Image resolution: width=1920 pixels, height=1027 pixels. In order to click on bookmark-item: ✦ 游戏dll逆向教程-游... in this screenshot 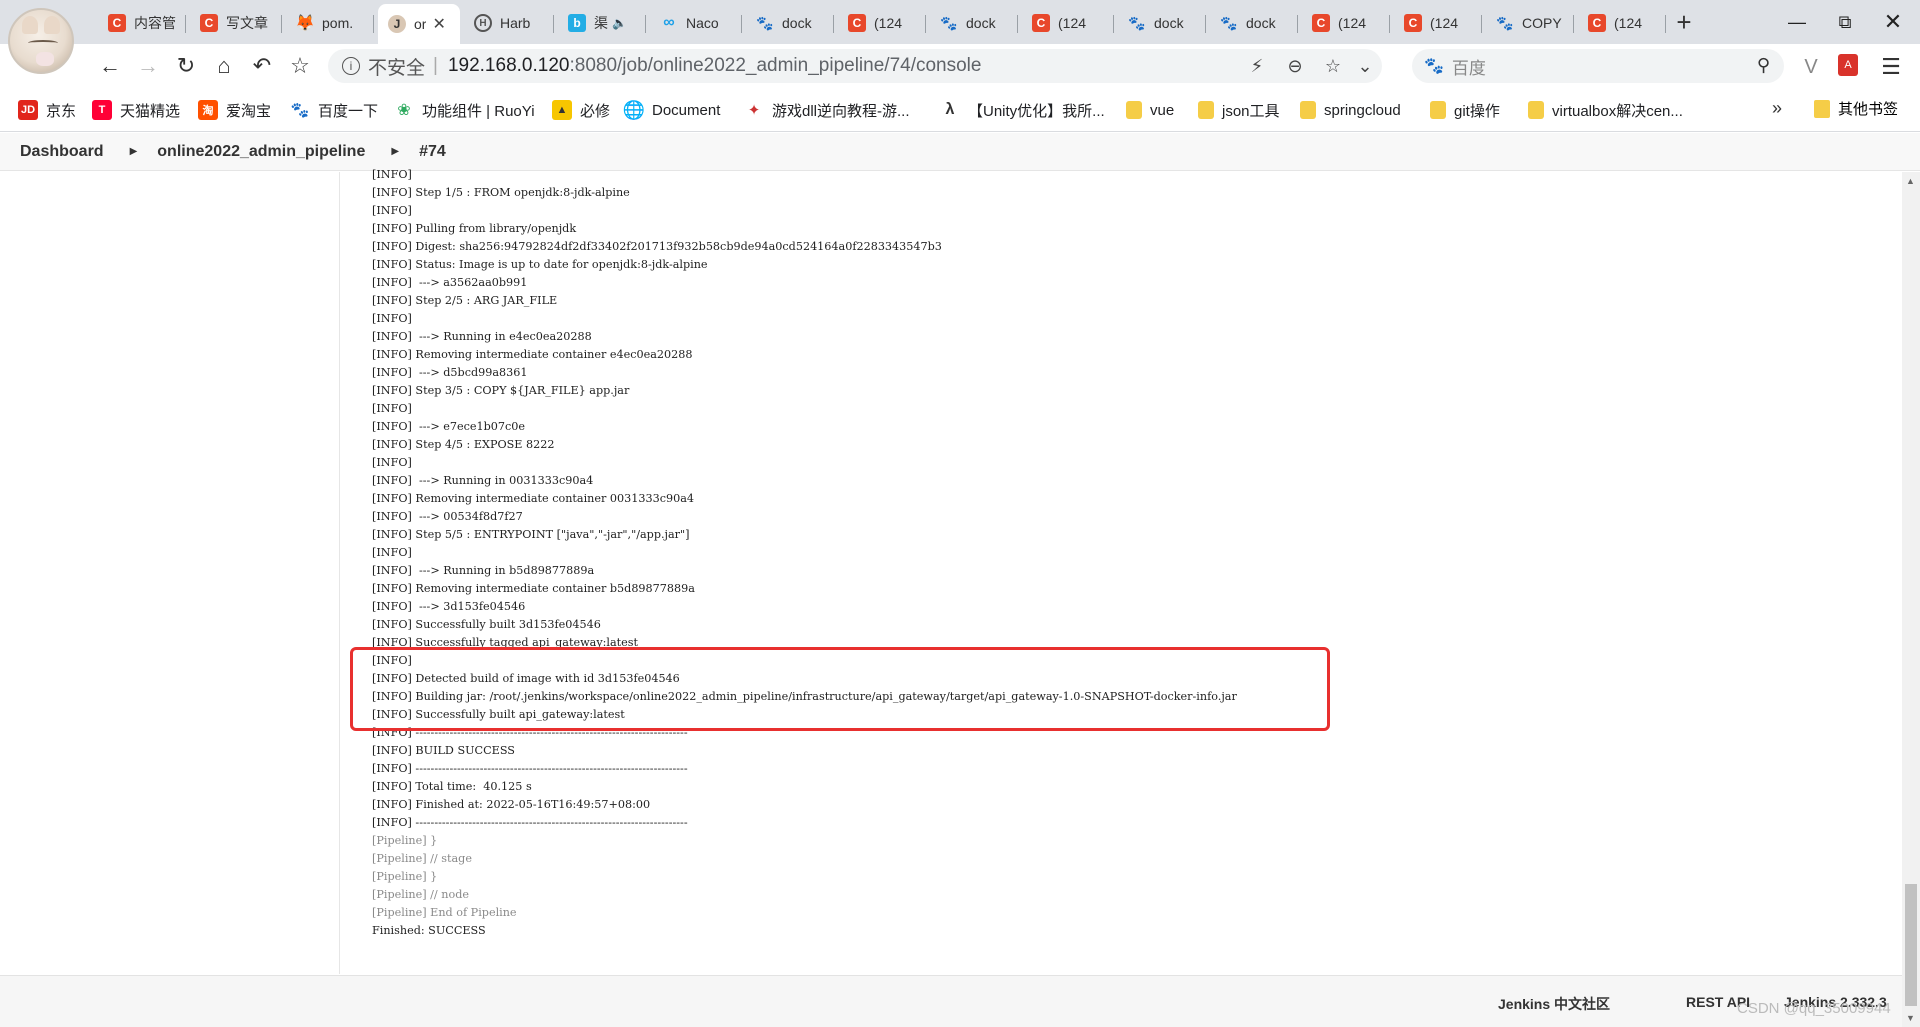, I will do `click(827, 110)`.